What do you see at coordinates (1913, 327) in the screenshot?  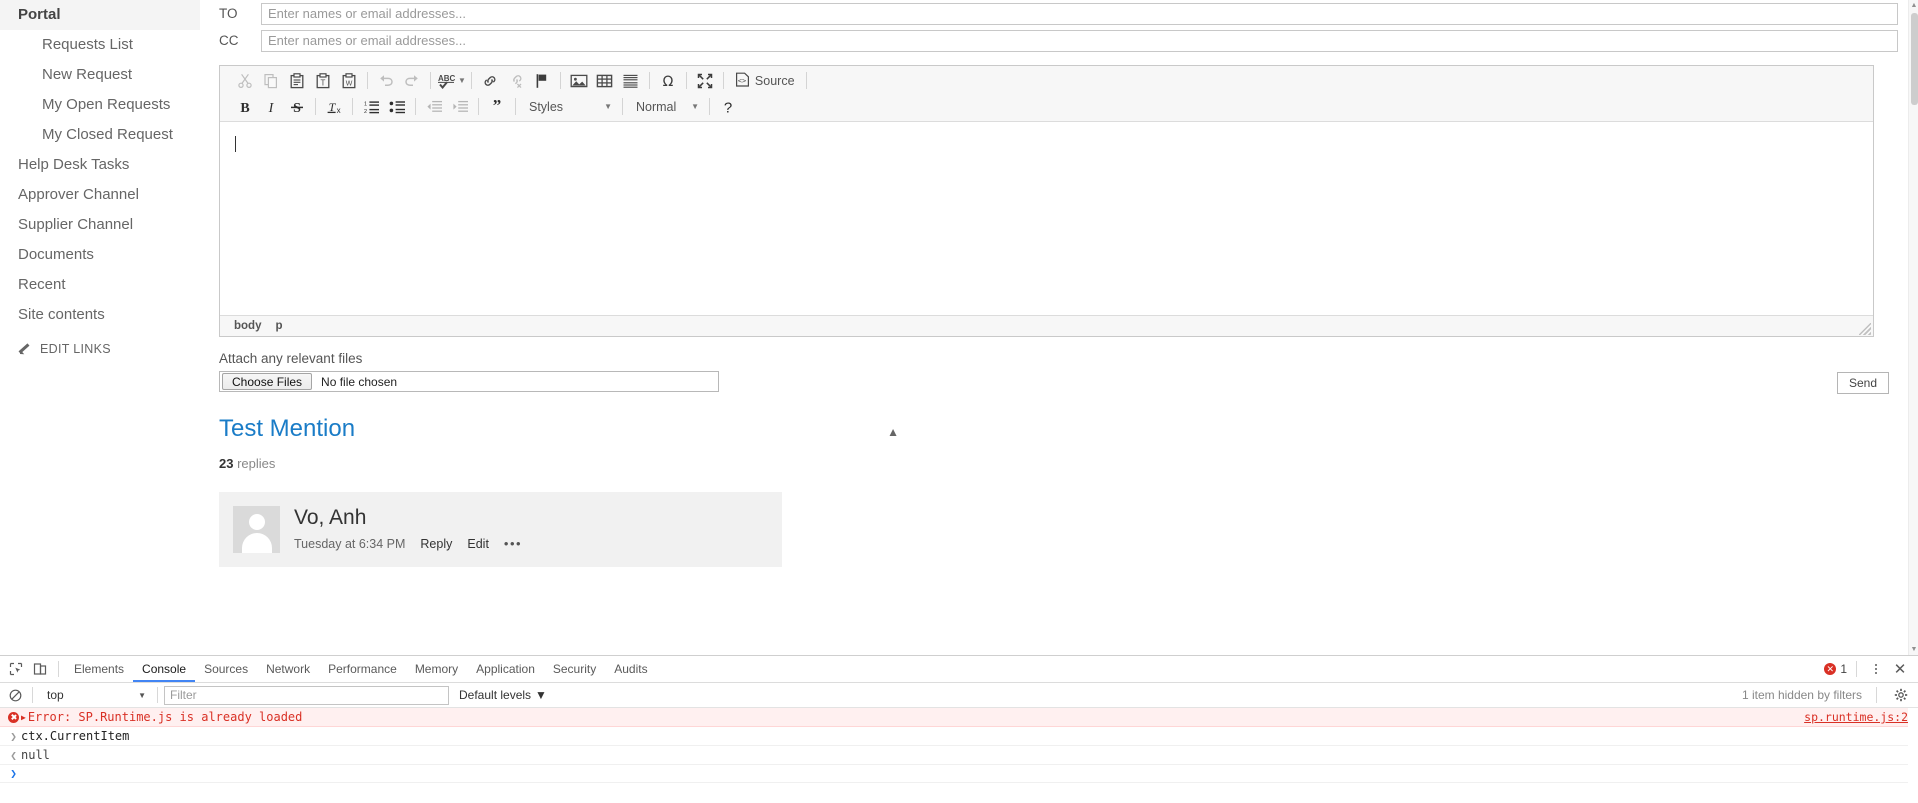 I see `page-scrollbar: ▲ ▼` at bounding box center [1913, 327].